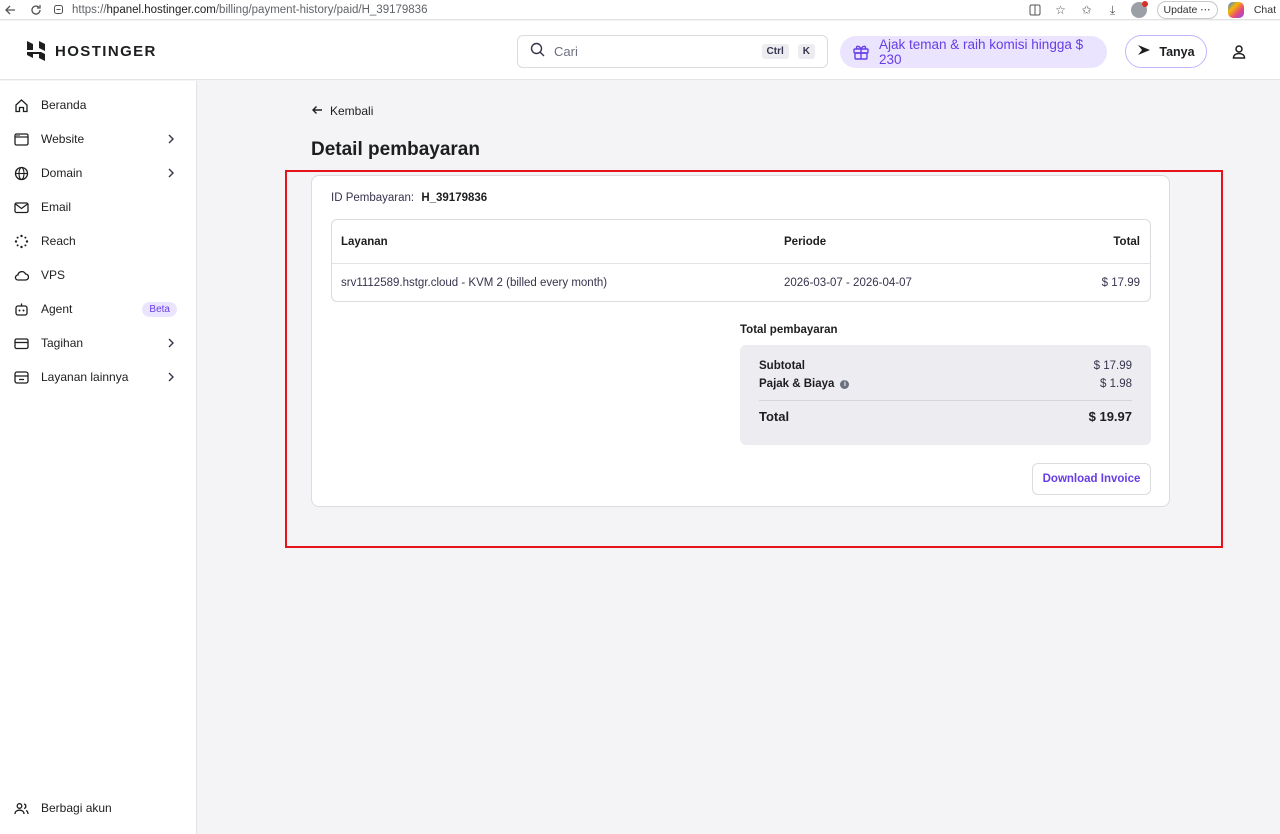  Describe the element at coordinates (98, 241) in the screenshot. I see `sidebar-item-reach: Reach` at that location.